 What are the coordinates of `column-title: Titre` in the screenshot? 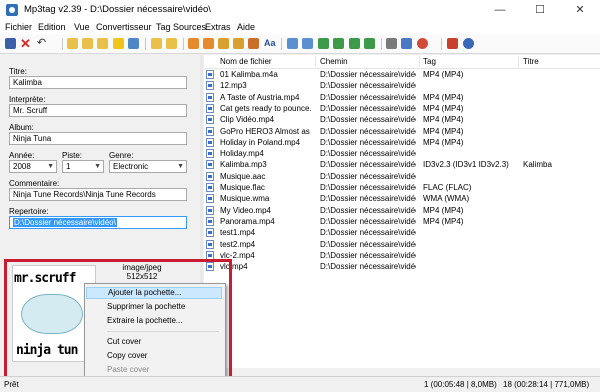 It's located at (531, 61).